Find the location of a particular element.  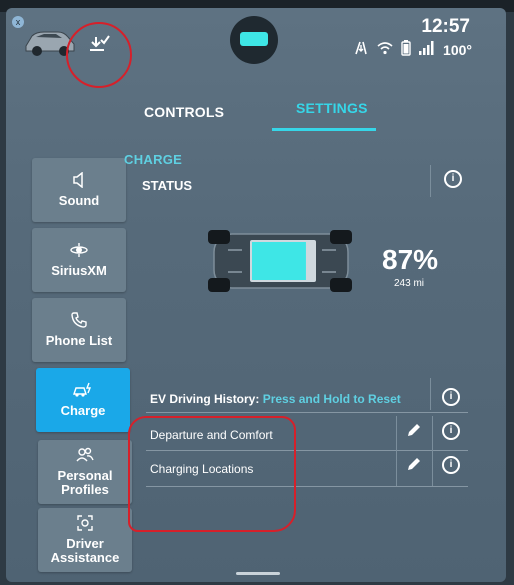

driver-assist-icon is located at coordinates (85, 524).